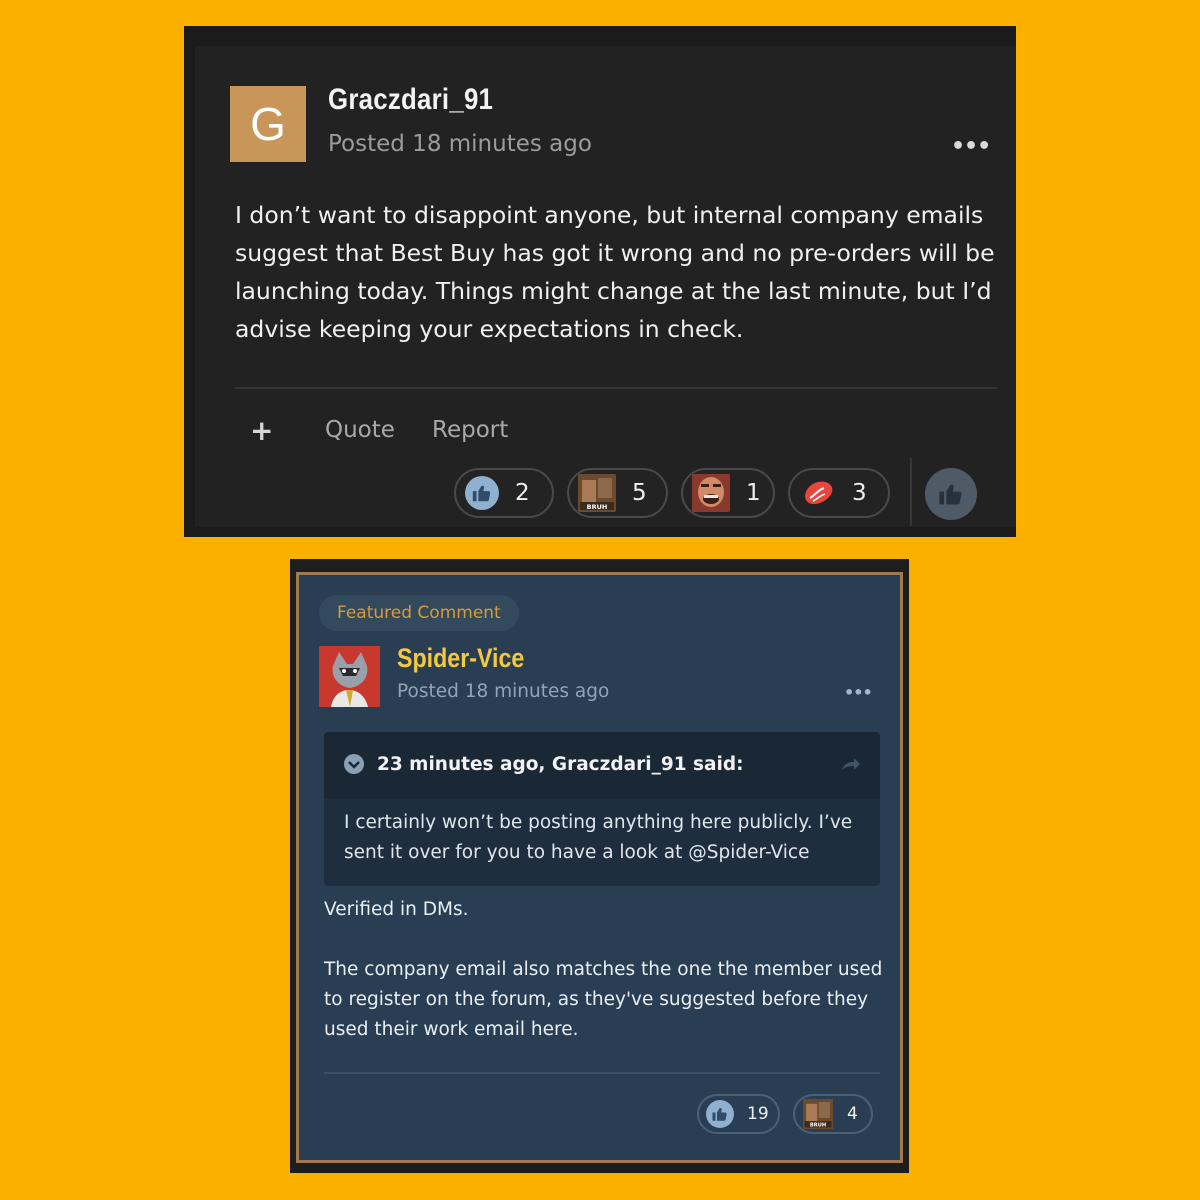 This screenshot has height=1200, width=1200. Describe the element at coordinates (419, 613) in the screenshot. I see `featured-comment-badge: Featured Comment` at that location.